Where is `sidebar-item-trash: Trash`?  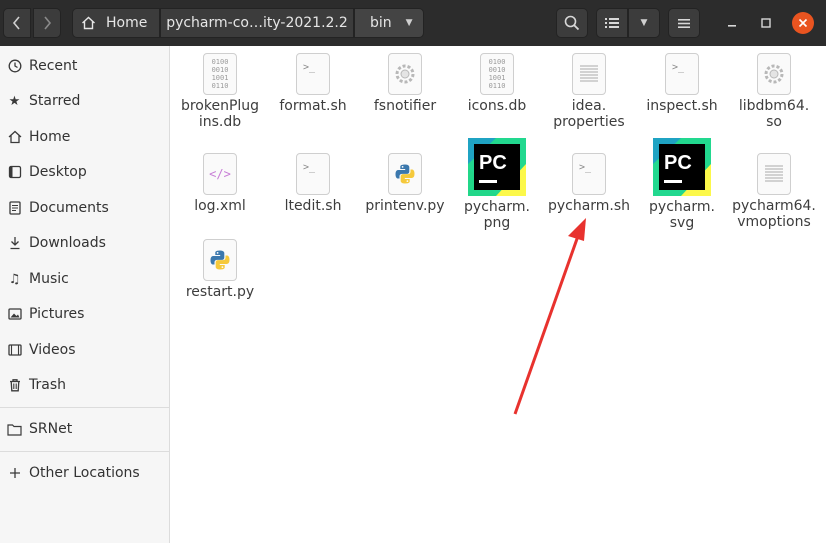 sidebar-item-trash: Trash is located at coordinates (84, 385).